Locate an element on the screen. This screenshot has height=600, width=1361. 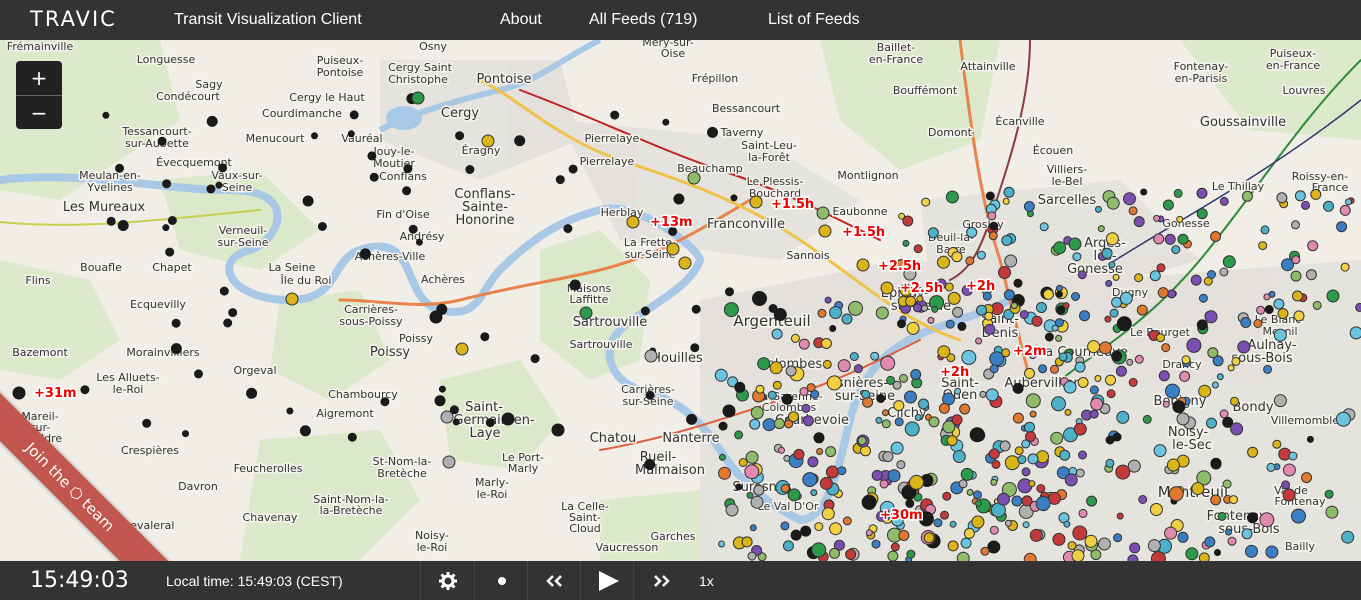
fast-forward-button is located at coordinates (660, 580).